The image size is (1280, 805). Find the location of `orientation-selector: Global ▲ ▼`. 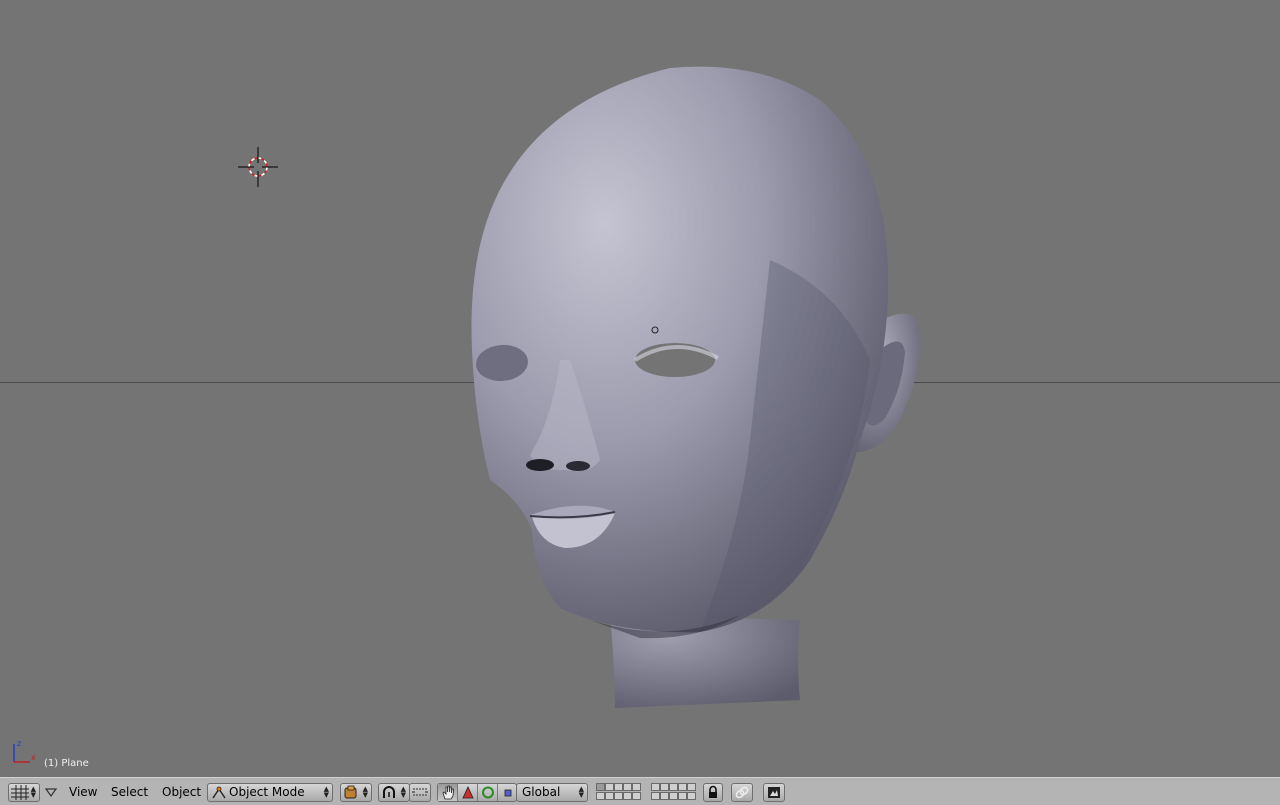

orientation-selector: Global ▲ ▼ is located at coordinates (552, 792).